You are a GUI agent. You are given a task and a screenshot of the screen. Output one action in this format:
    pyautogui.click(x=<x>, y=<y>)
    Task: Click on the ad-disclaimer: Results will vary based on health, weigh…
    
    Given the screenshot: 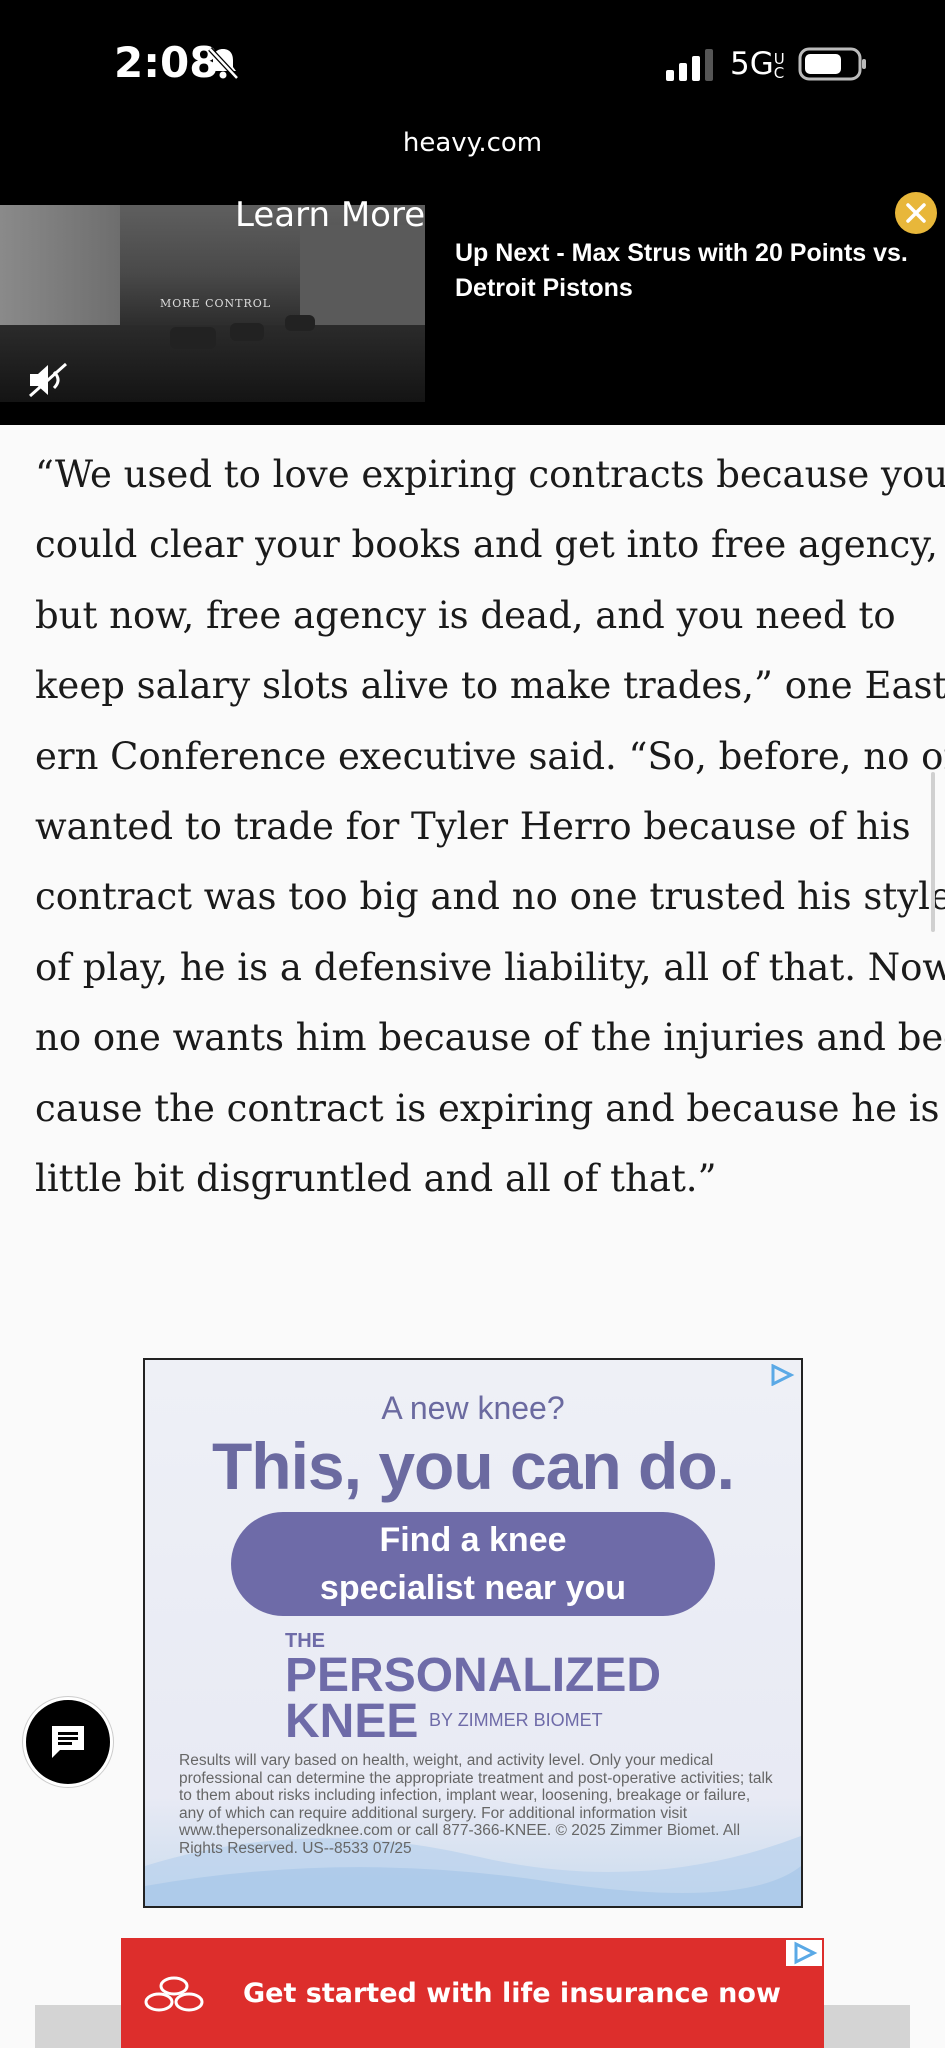 What is the action you would take?
    pyautogui.click(x=476, y=1804)
    